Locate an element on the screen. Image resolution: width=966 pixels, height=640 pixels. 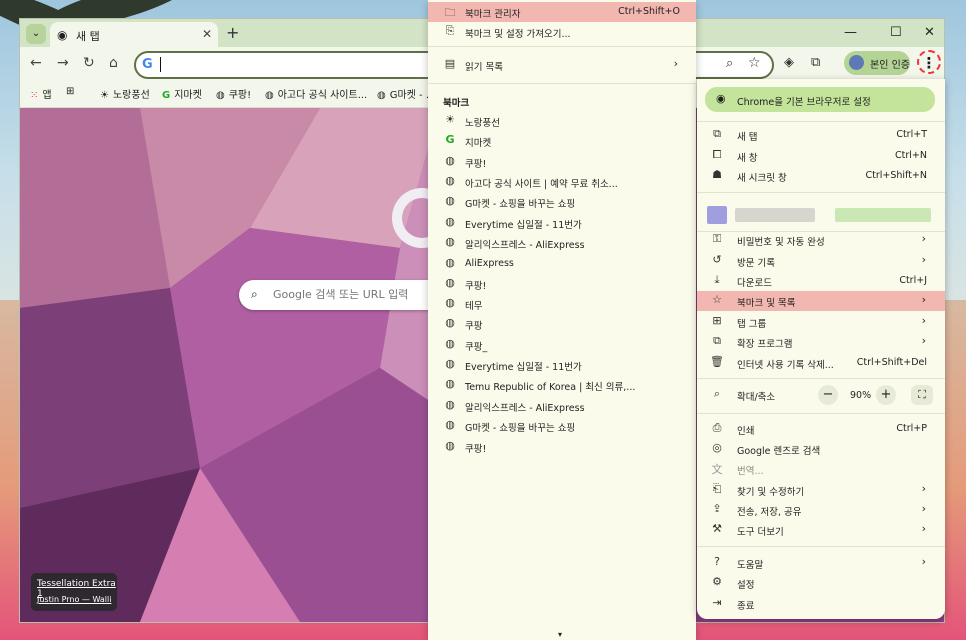
bookmark-manager-item: 🗀 북마크 관리자 Ctrl+Shift+O is located at coordinates (562, 12).